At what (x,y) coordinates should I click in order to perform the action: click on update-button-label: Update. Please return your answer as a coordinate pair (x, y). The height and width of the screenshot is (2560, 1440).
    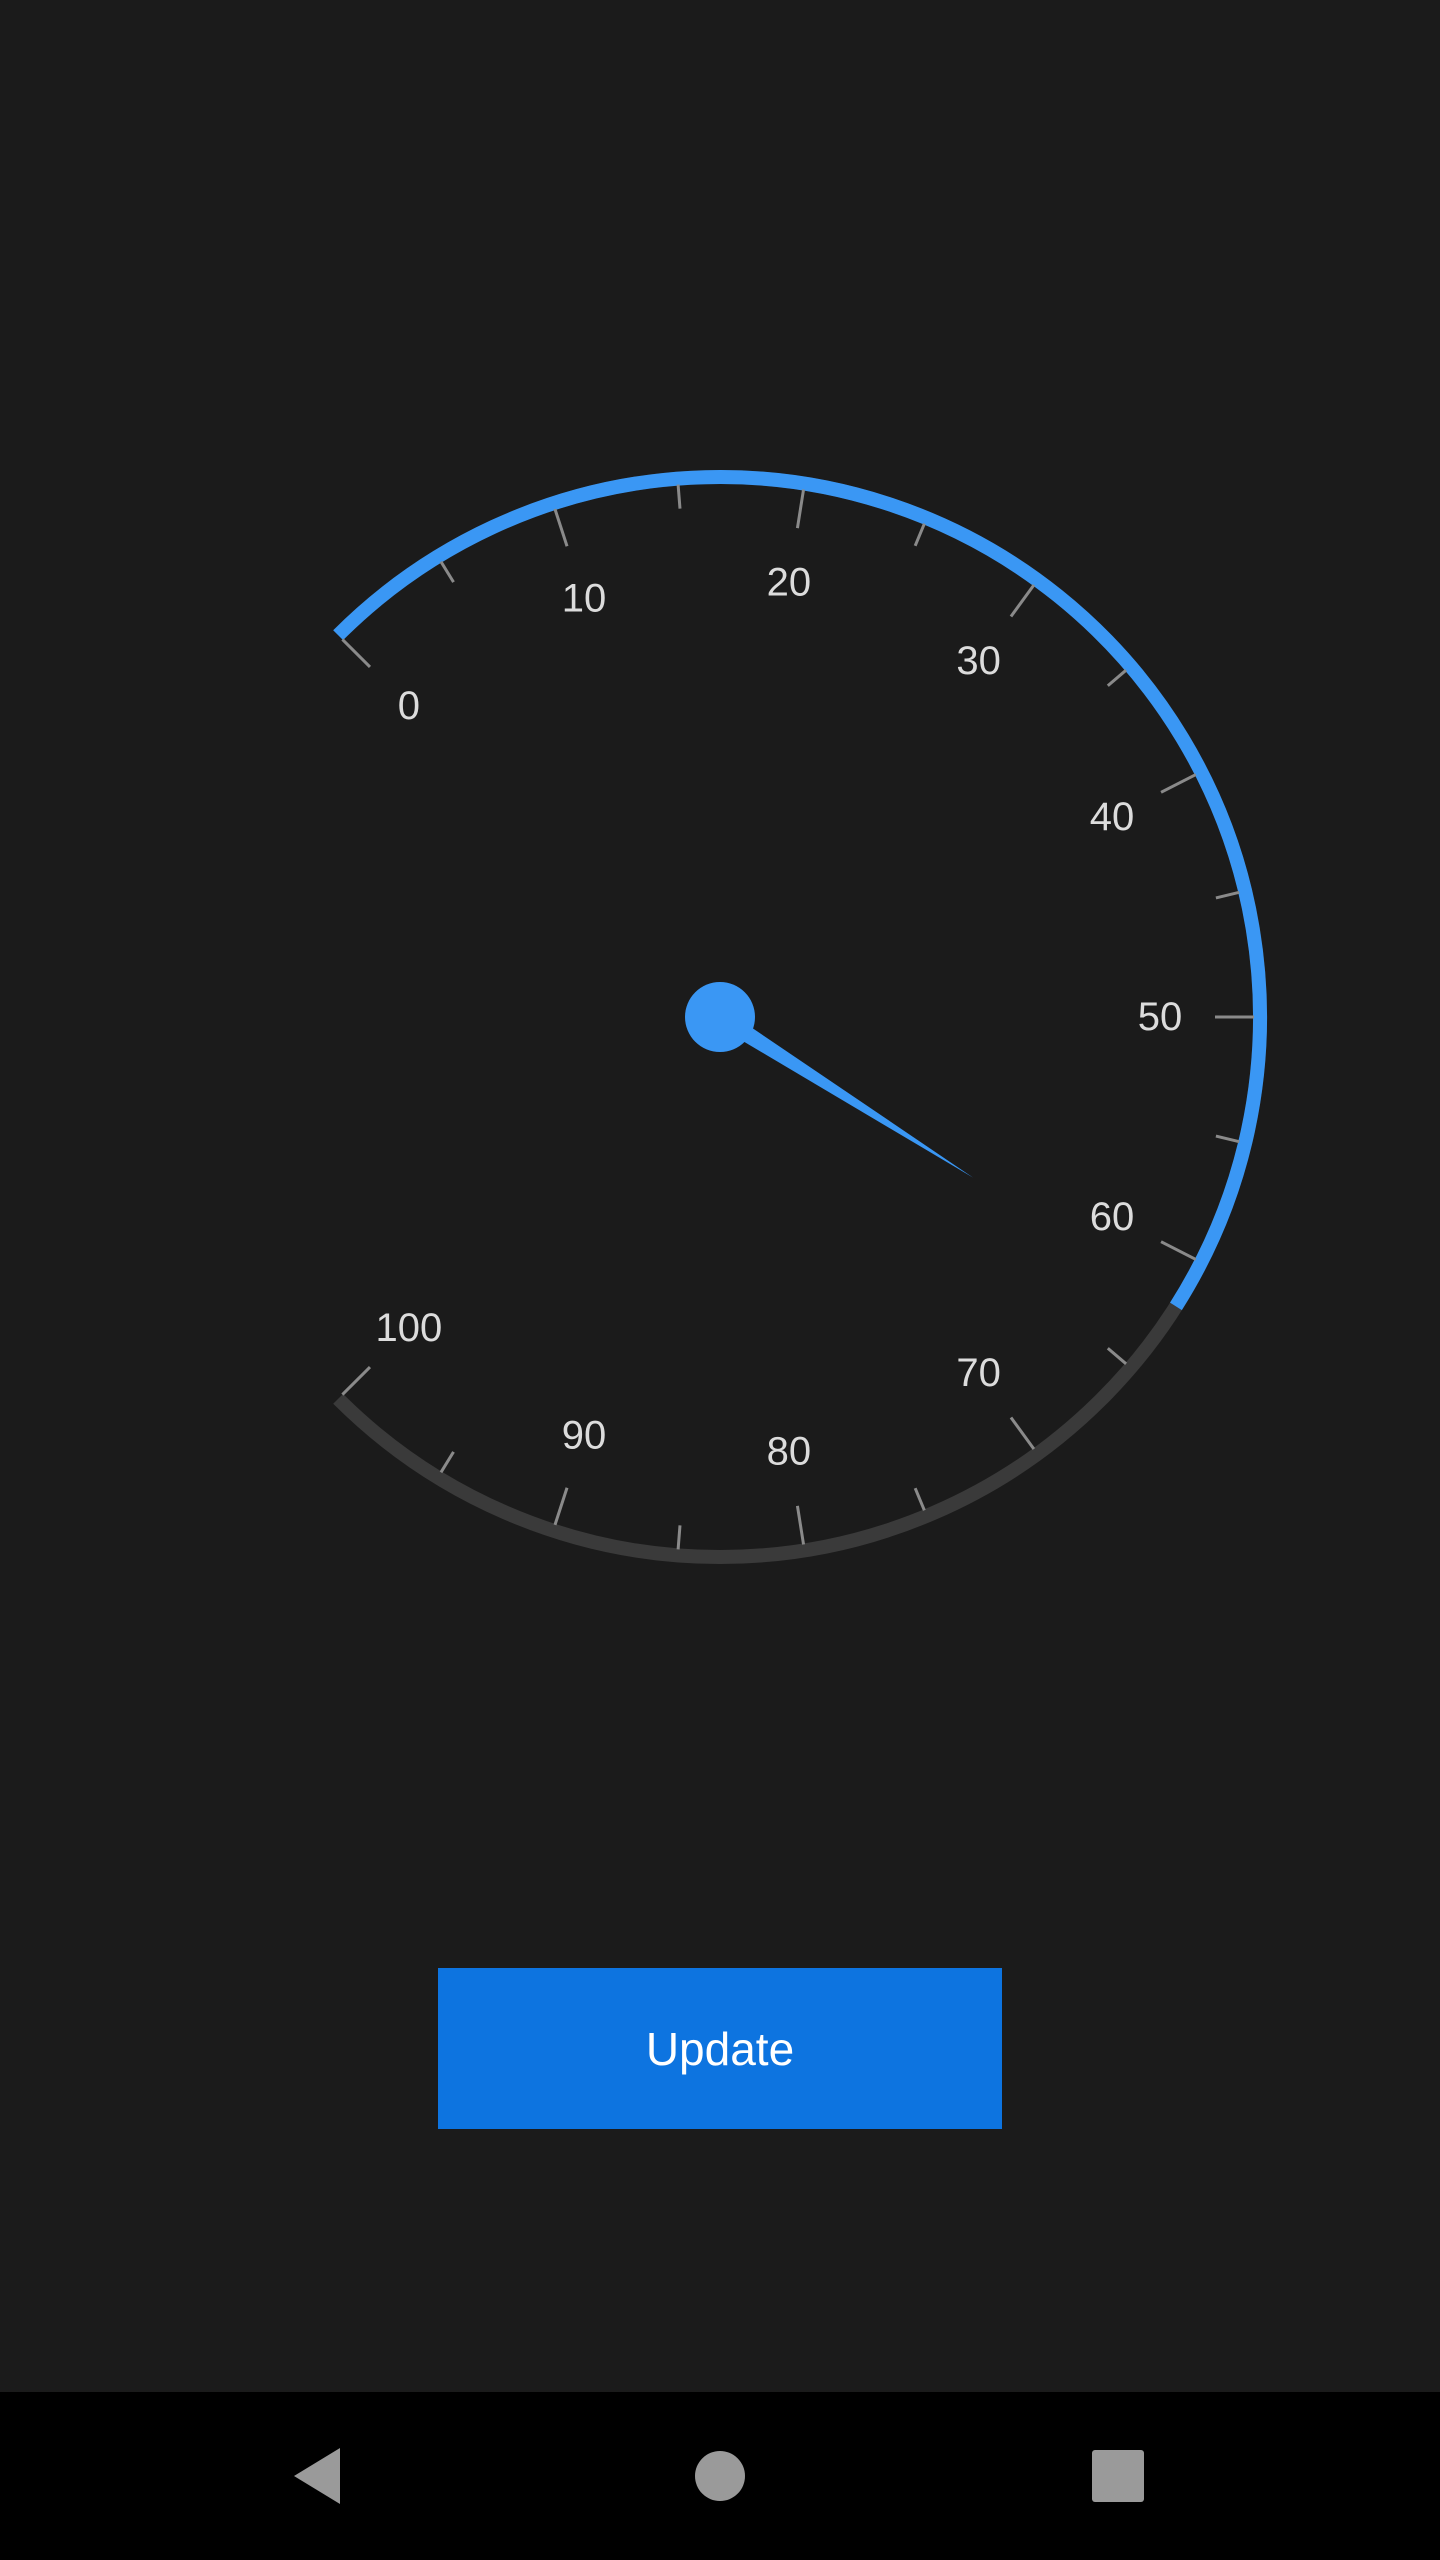
    Looking at the image, I should click on (720, 2048).